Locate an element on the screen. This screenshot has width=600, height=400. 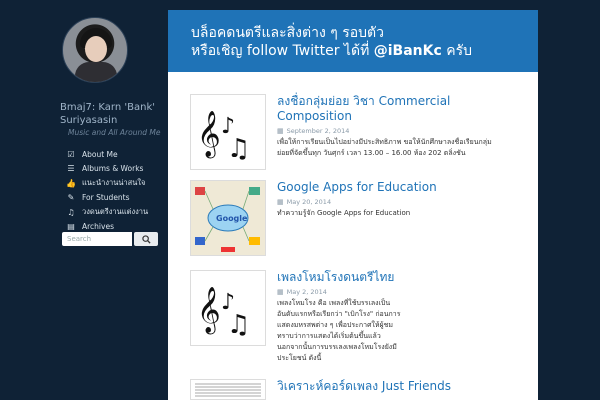
post-date: September 2, 2014 is located at coordinates (318, 131).